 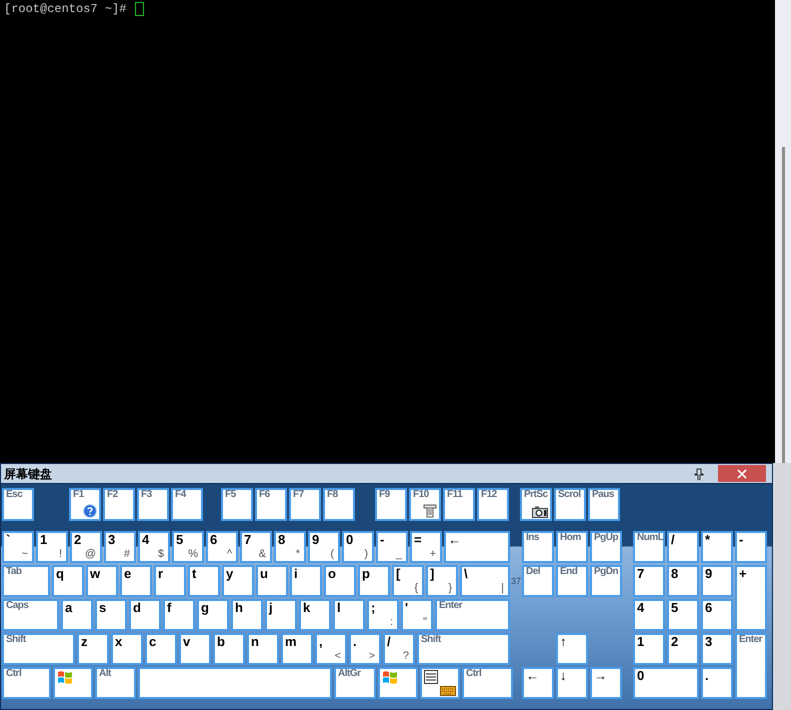 I want to click on keyboard-key: q, so click(x=68, y=581).